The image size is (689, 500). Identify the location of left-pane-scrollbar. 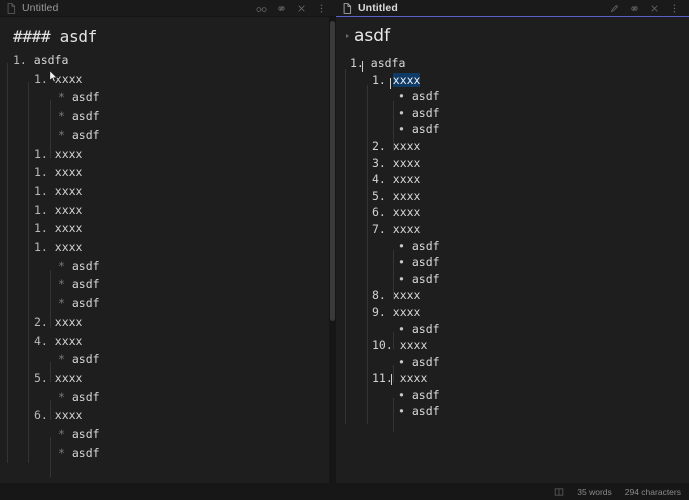
(332, 250).